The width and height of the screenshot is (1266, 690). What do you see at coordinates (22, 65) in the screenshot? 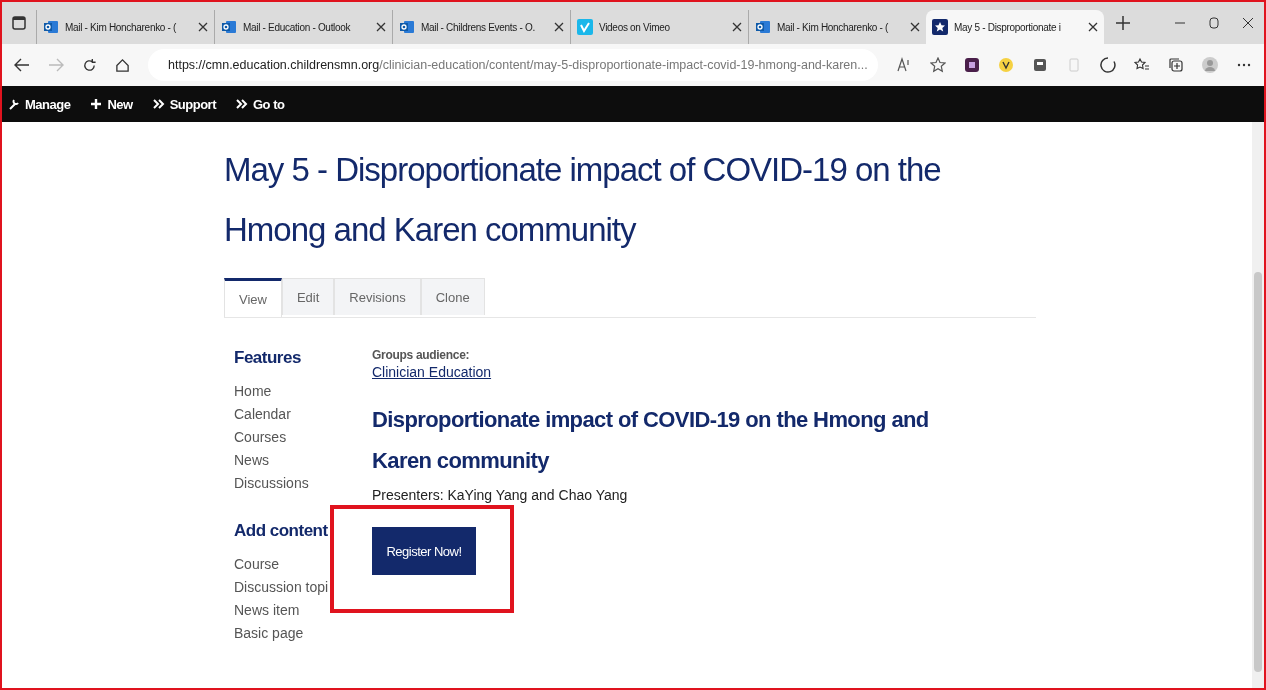
I see `back-icon` at bounding box center [22, 65].